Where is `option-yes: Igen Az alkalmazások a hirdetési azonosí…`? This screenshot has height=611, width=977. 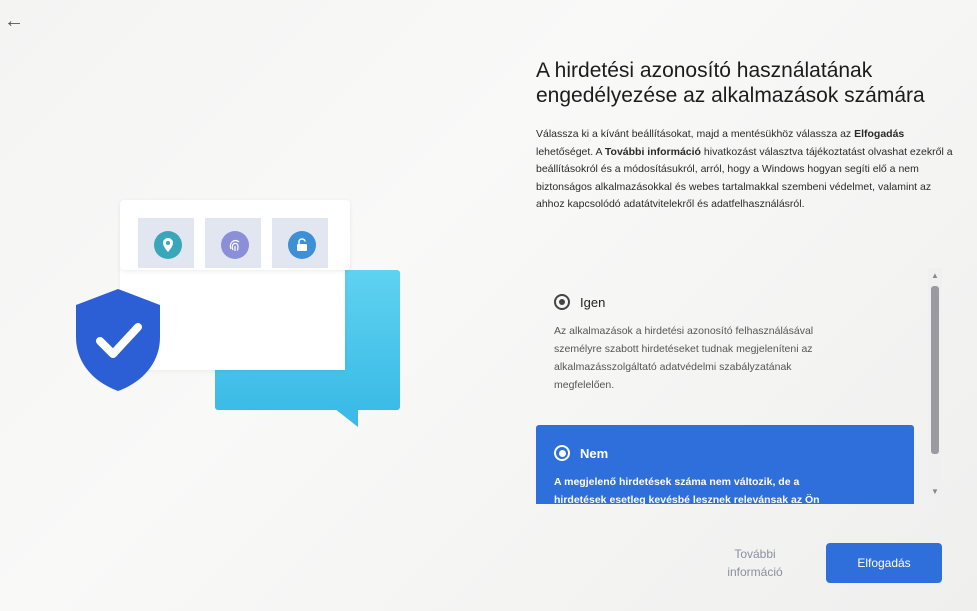 option-yes: Igen Az alkalmazások a hirdetési azonosí… is located at coordinates (725, 345).